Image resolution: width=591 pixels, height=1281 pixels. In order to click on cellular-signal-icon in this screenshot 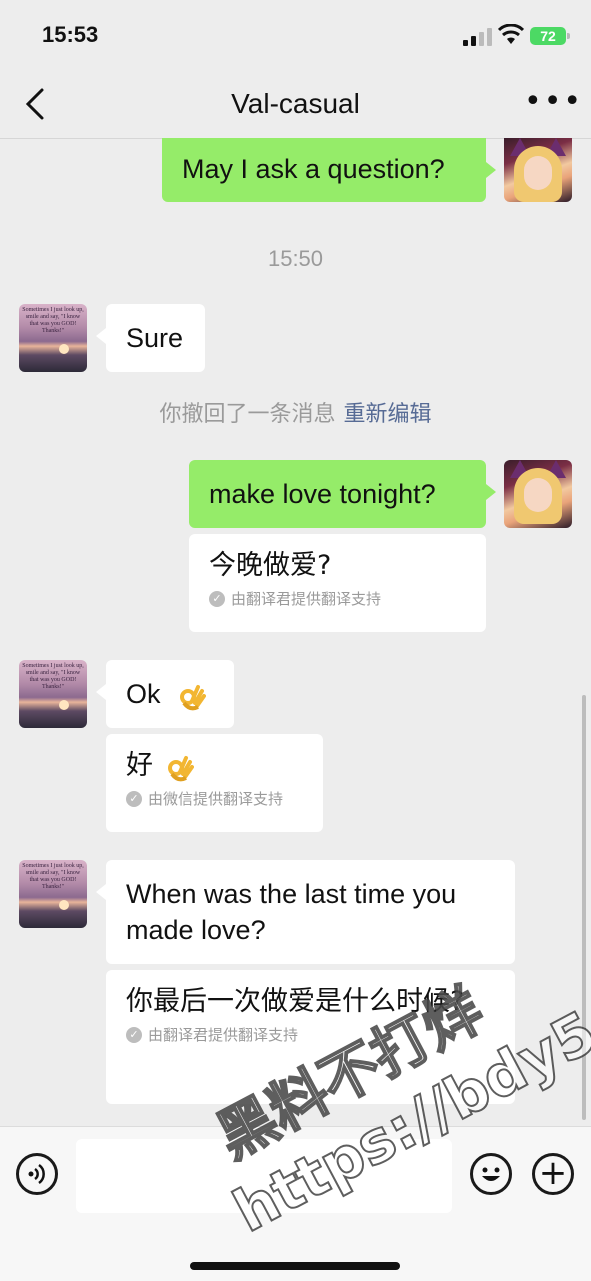, I will do `click(477, 37)`.